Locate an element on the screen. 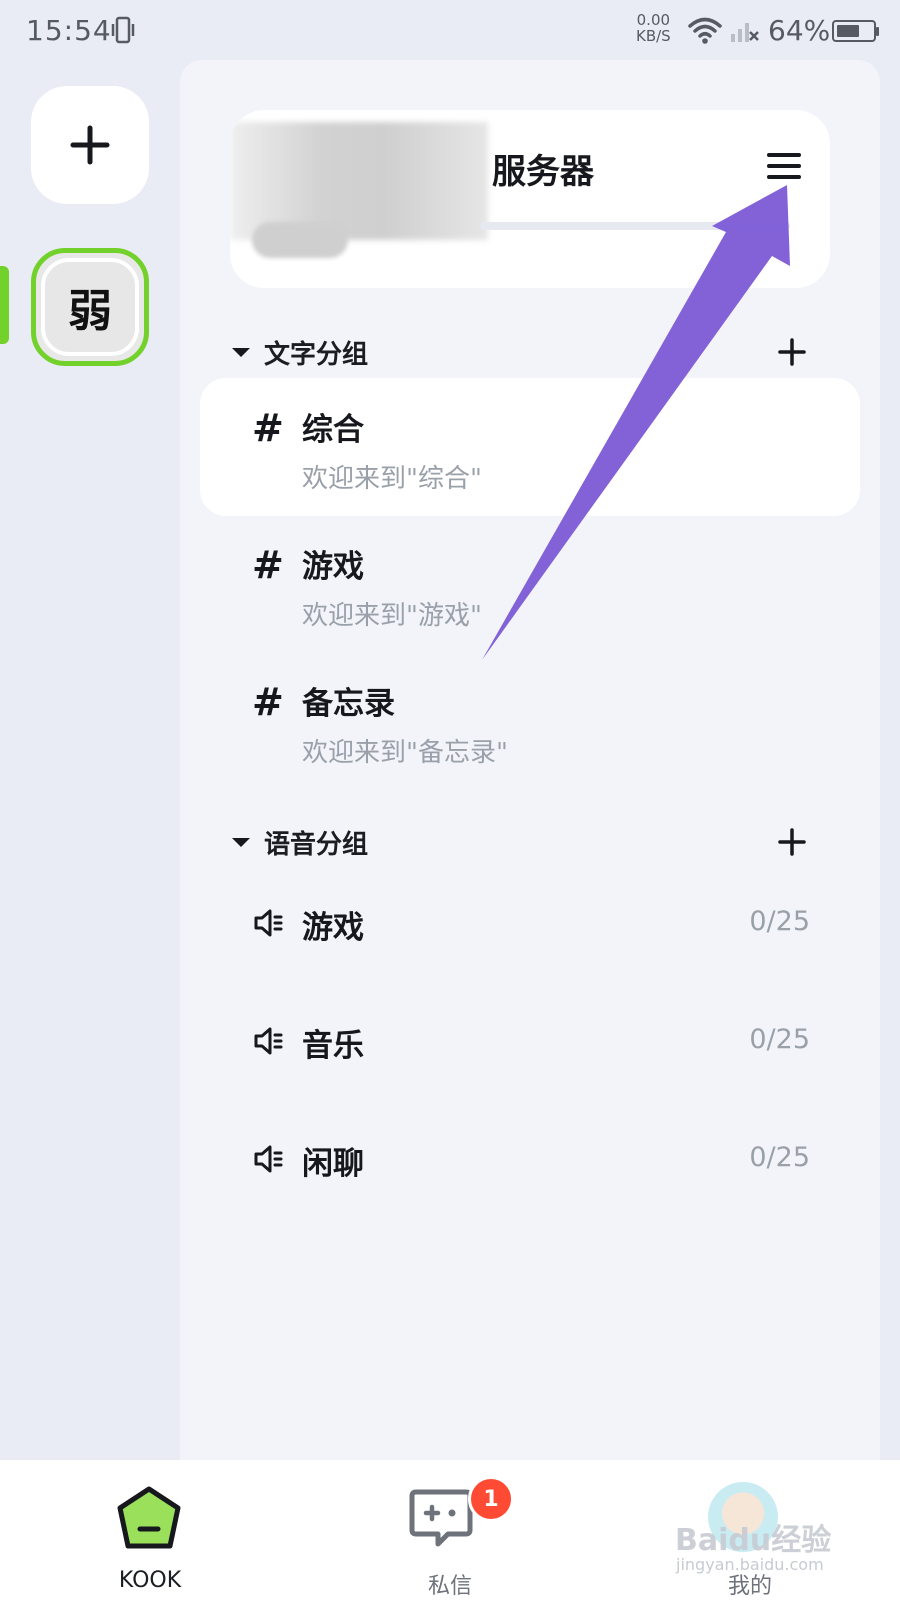 The width and height of the screenshot is (900, 1600). text-group-header: 文字分组 is located at coordinates (522, 352).